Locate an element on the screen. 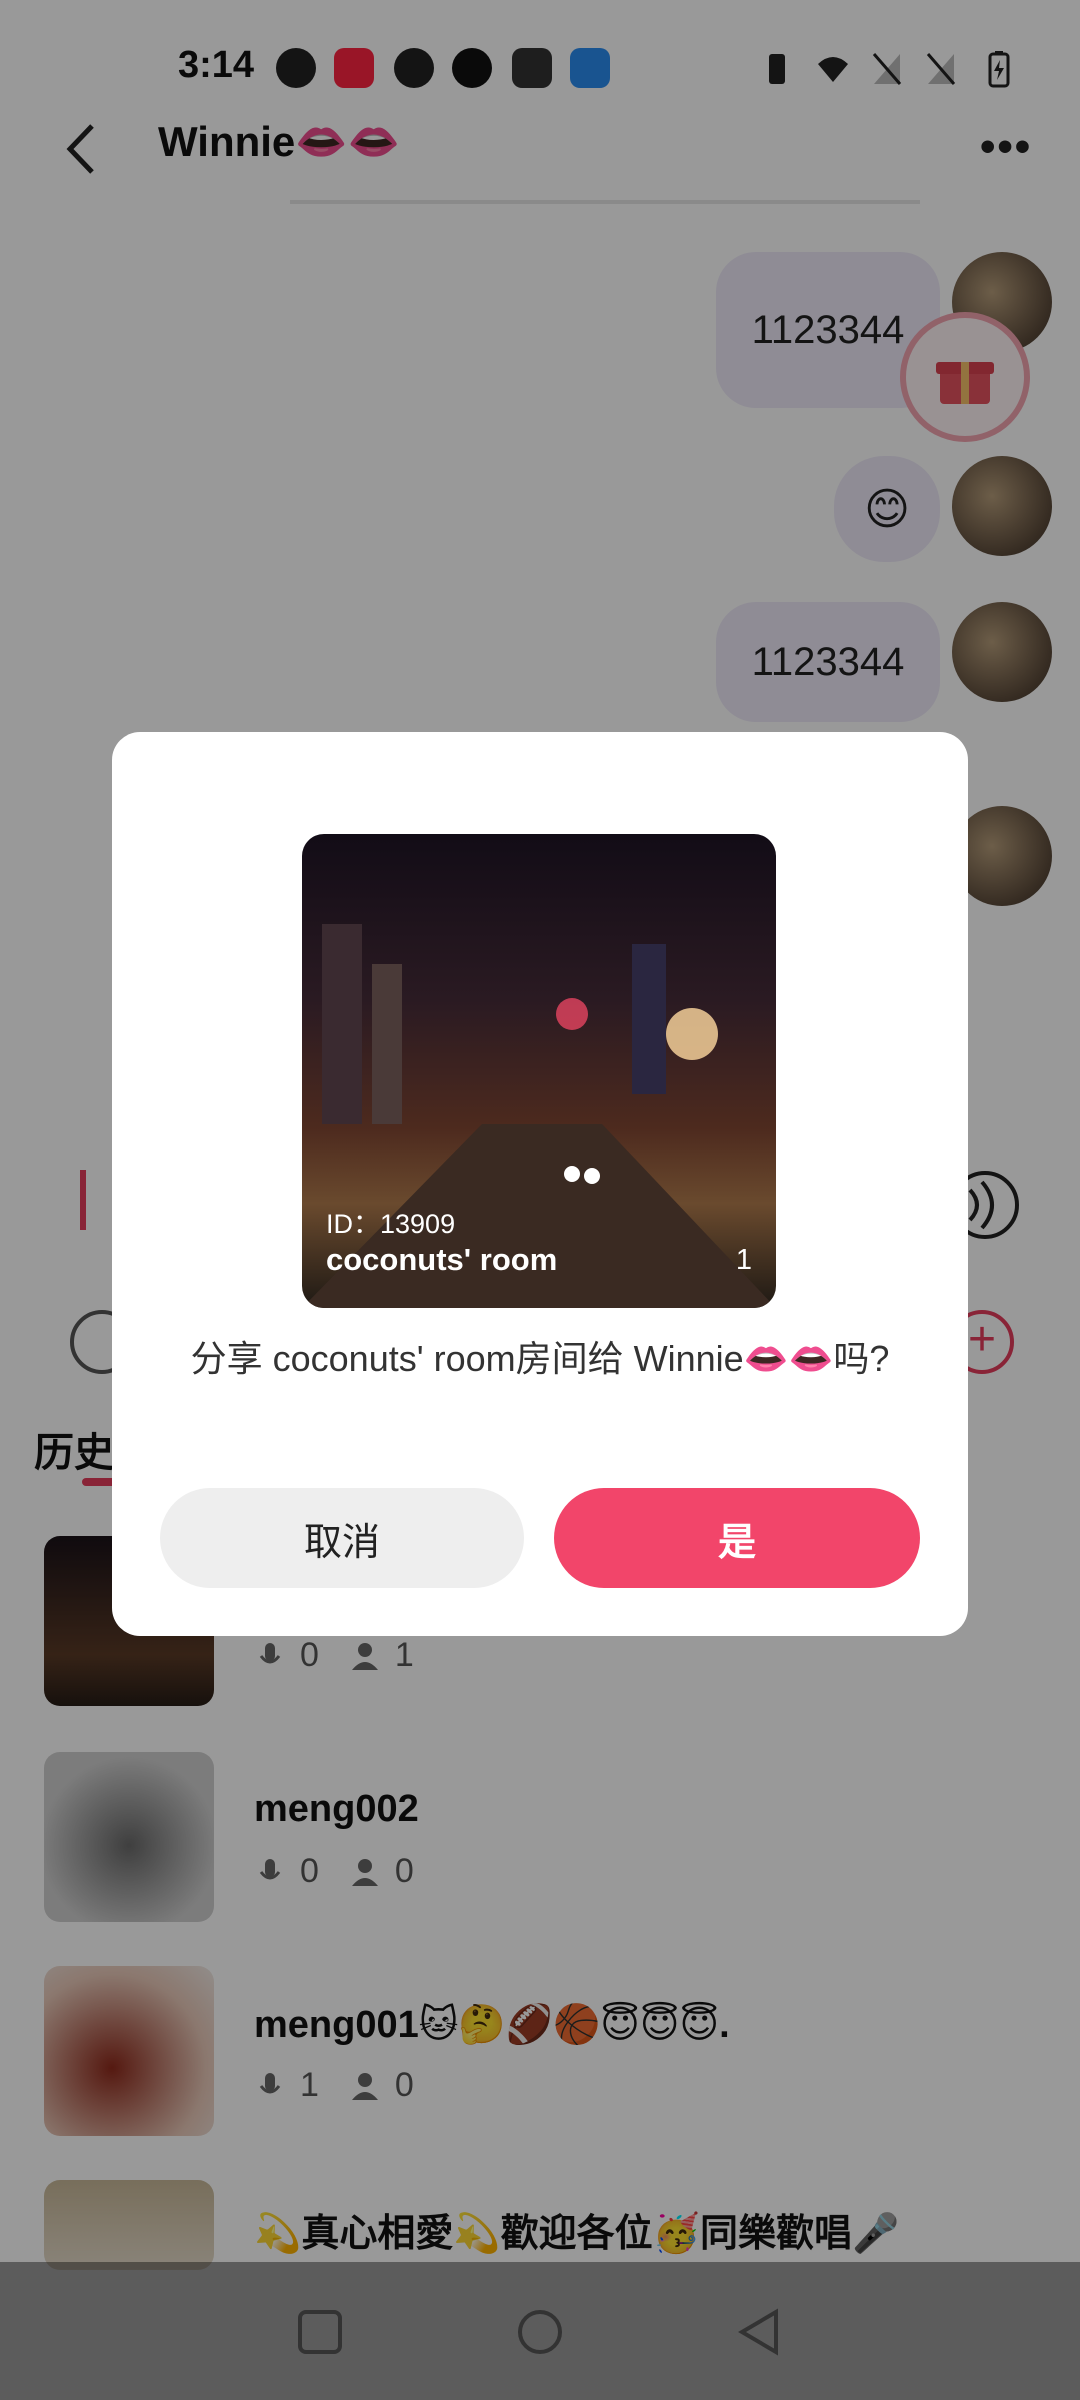 The height and width of the screenshot is (2400, 1080). navigation-bar is located at coordinates (540, 2331).